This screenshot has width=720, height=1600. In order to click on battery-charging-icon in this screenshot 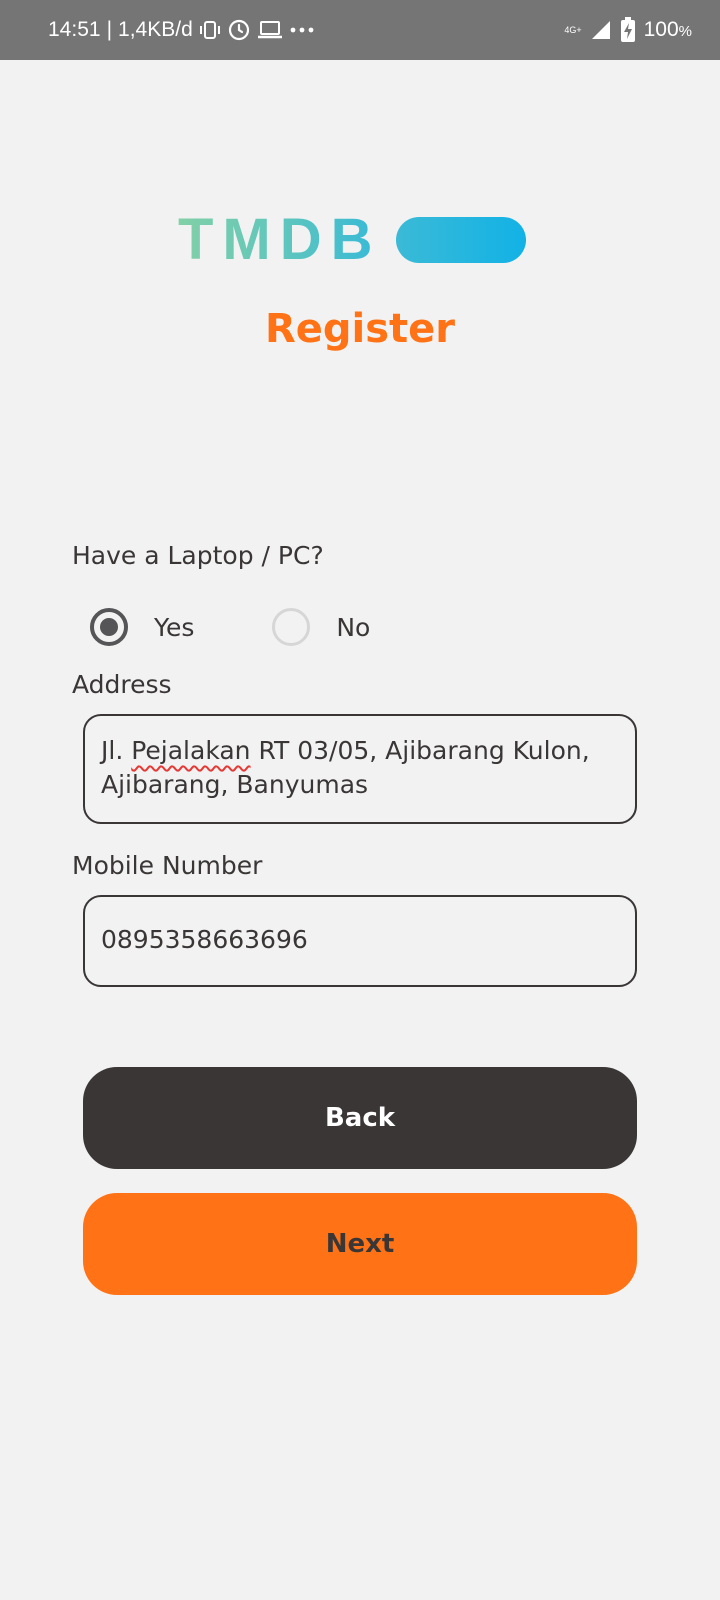, I will do `click(628, 30)`.